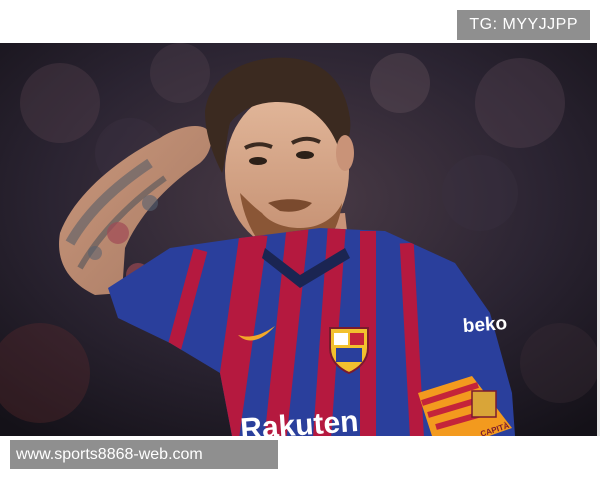 This screenshot has width=600, height=480. What do you see at coordinates (144, 454) in the screenshot?
I see `url-watermark: www.sports8868-web.com` at bounding box center [144, 454].